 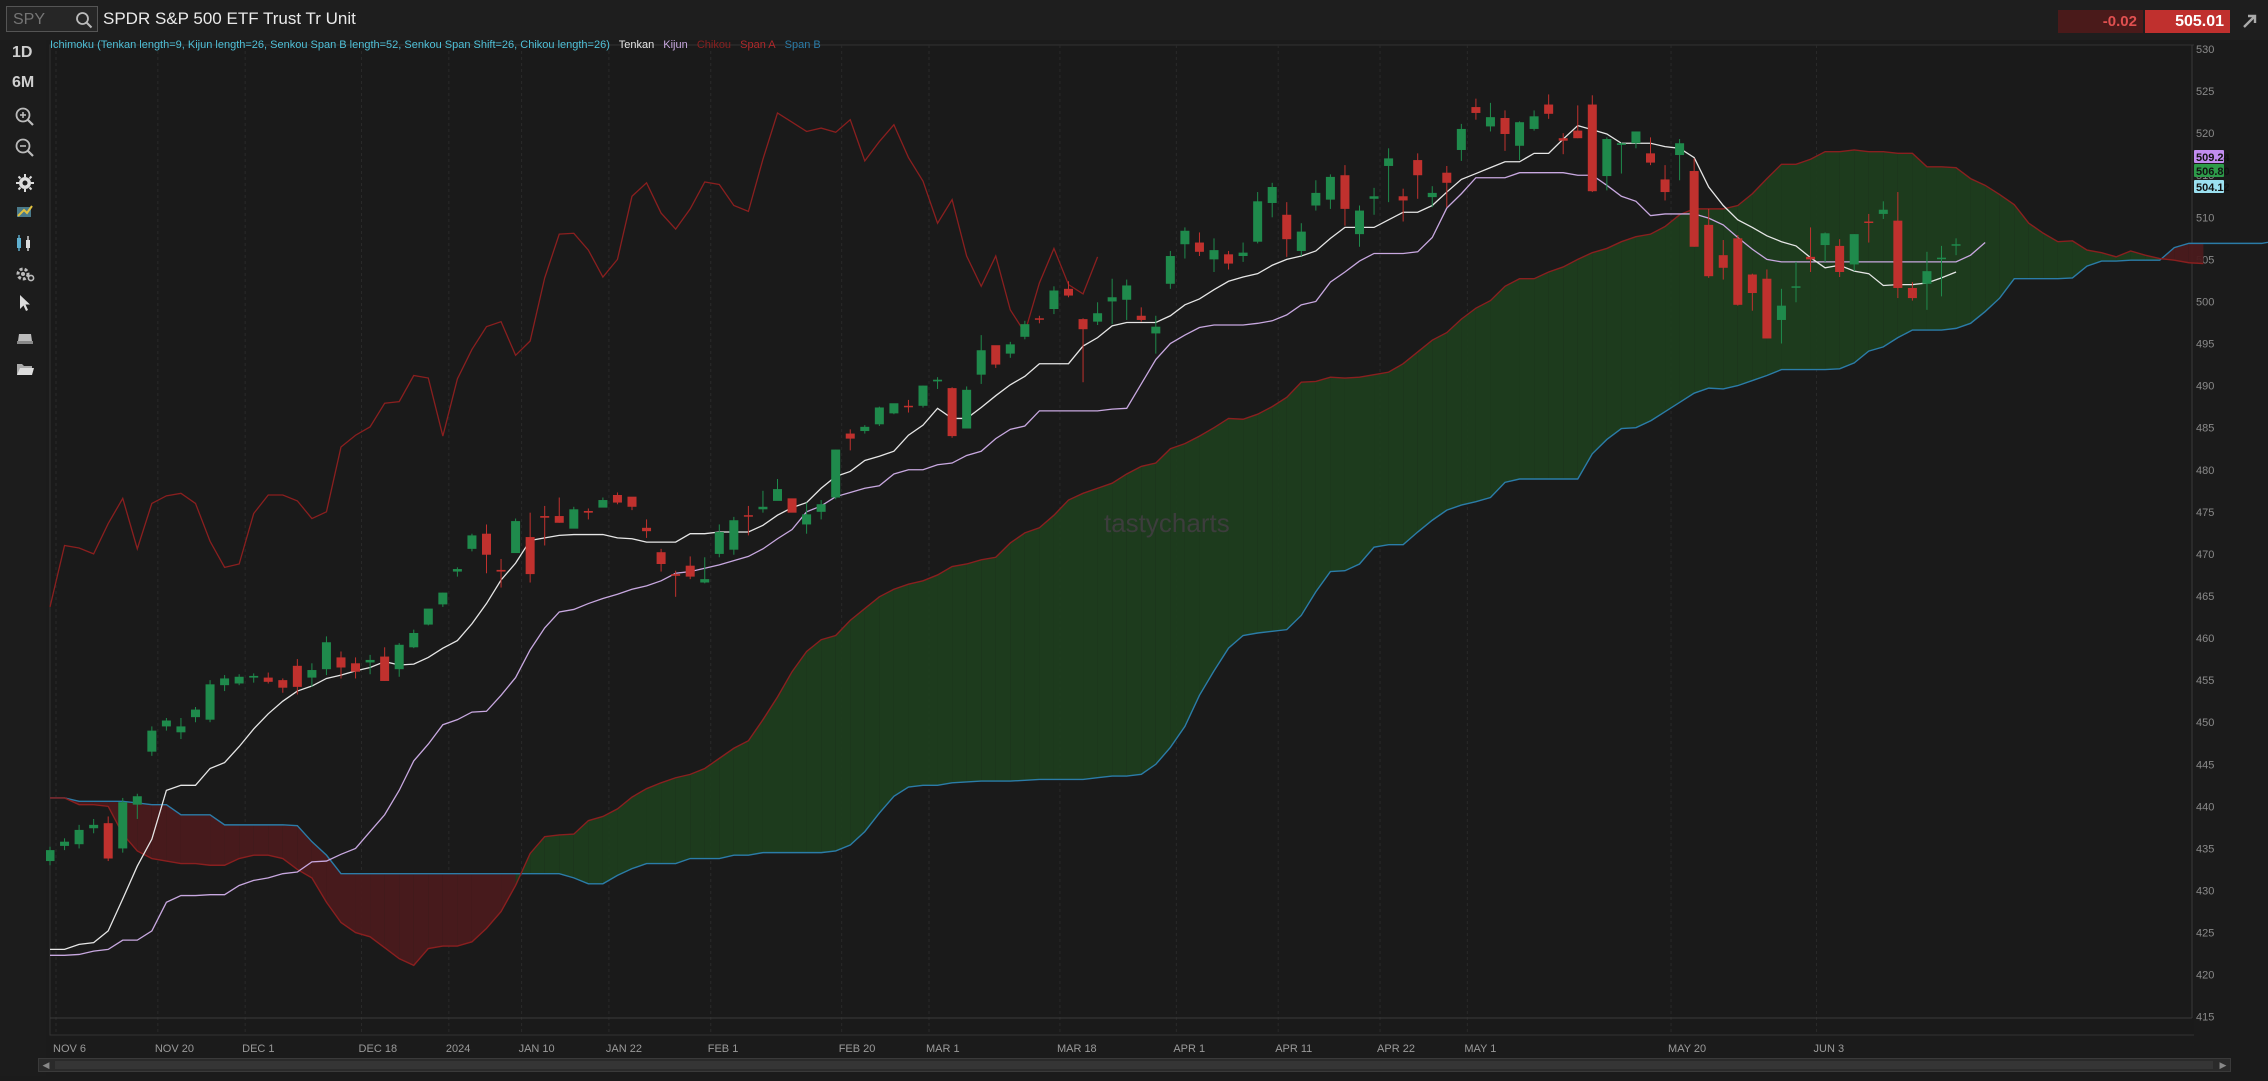 I want to click on legend-kijun: Kijun, so click(x=675, y=45).